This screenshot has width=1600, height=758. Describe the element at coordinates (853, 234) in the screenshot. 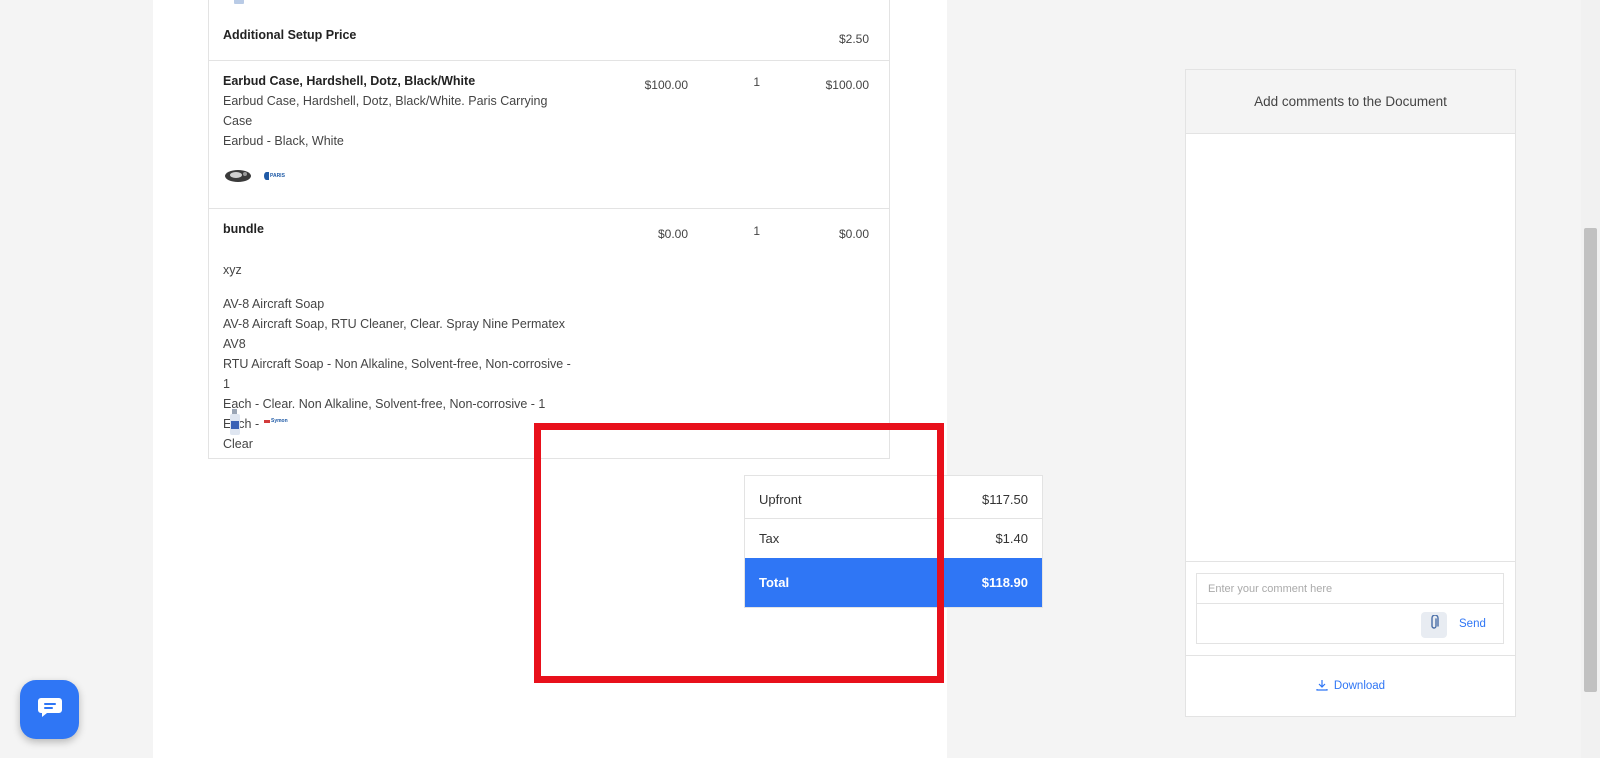

I see `item-total: $0.00` at that location.